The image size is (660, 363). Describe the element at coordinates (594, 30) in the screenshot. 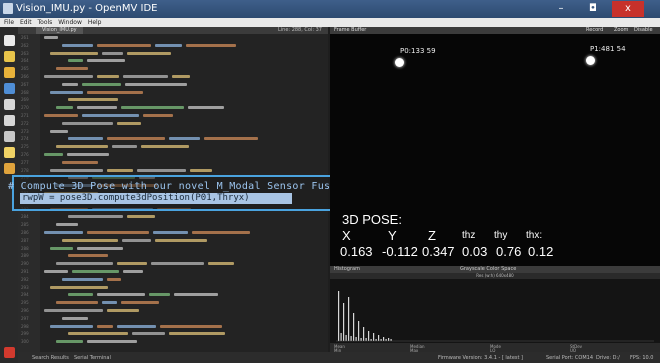

I see `record-button: Record` at that location.